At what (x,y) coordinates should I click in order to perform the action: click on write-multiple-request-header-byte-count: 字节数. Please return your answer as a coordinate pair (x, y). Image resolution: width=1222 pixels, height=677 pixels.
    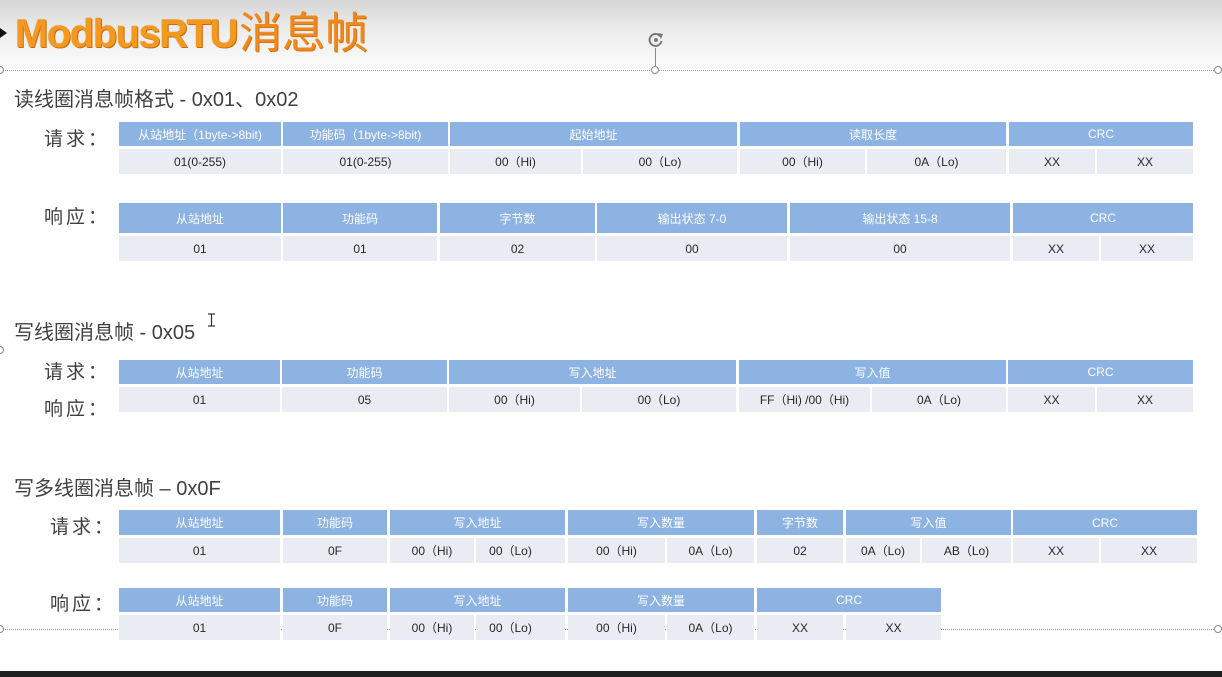
    Looking at the image, I should click on (800, 522).